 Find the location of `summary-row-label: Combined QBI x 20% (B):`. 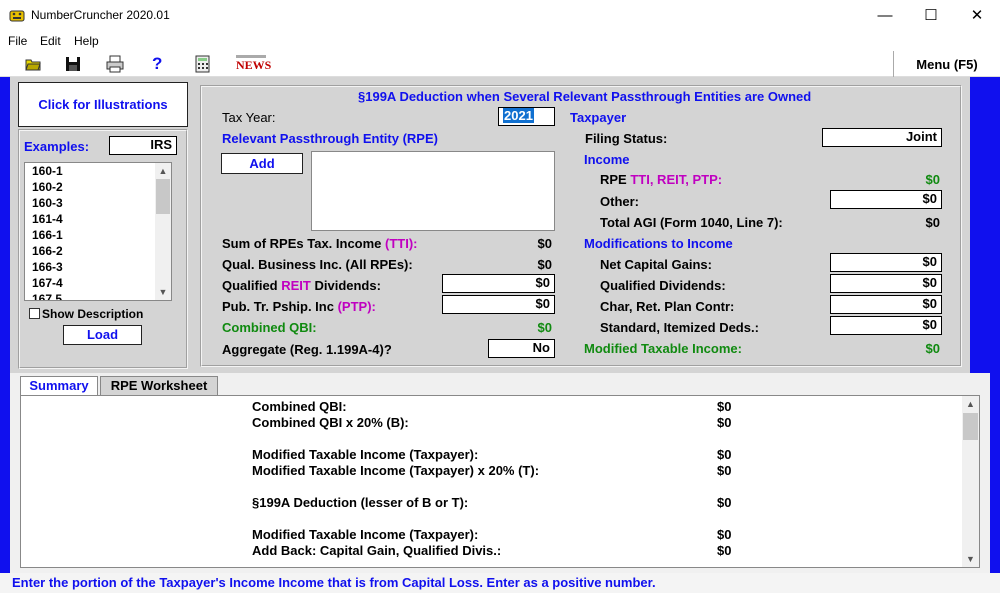

summary-row-label: Combined QBI x 20% (B): is located at coordinates (330, 422).